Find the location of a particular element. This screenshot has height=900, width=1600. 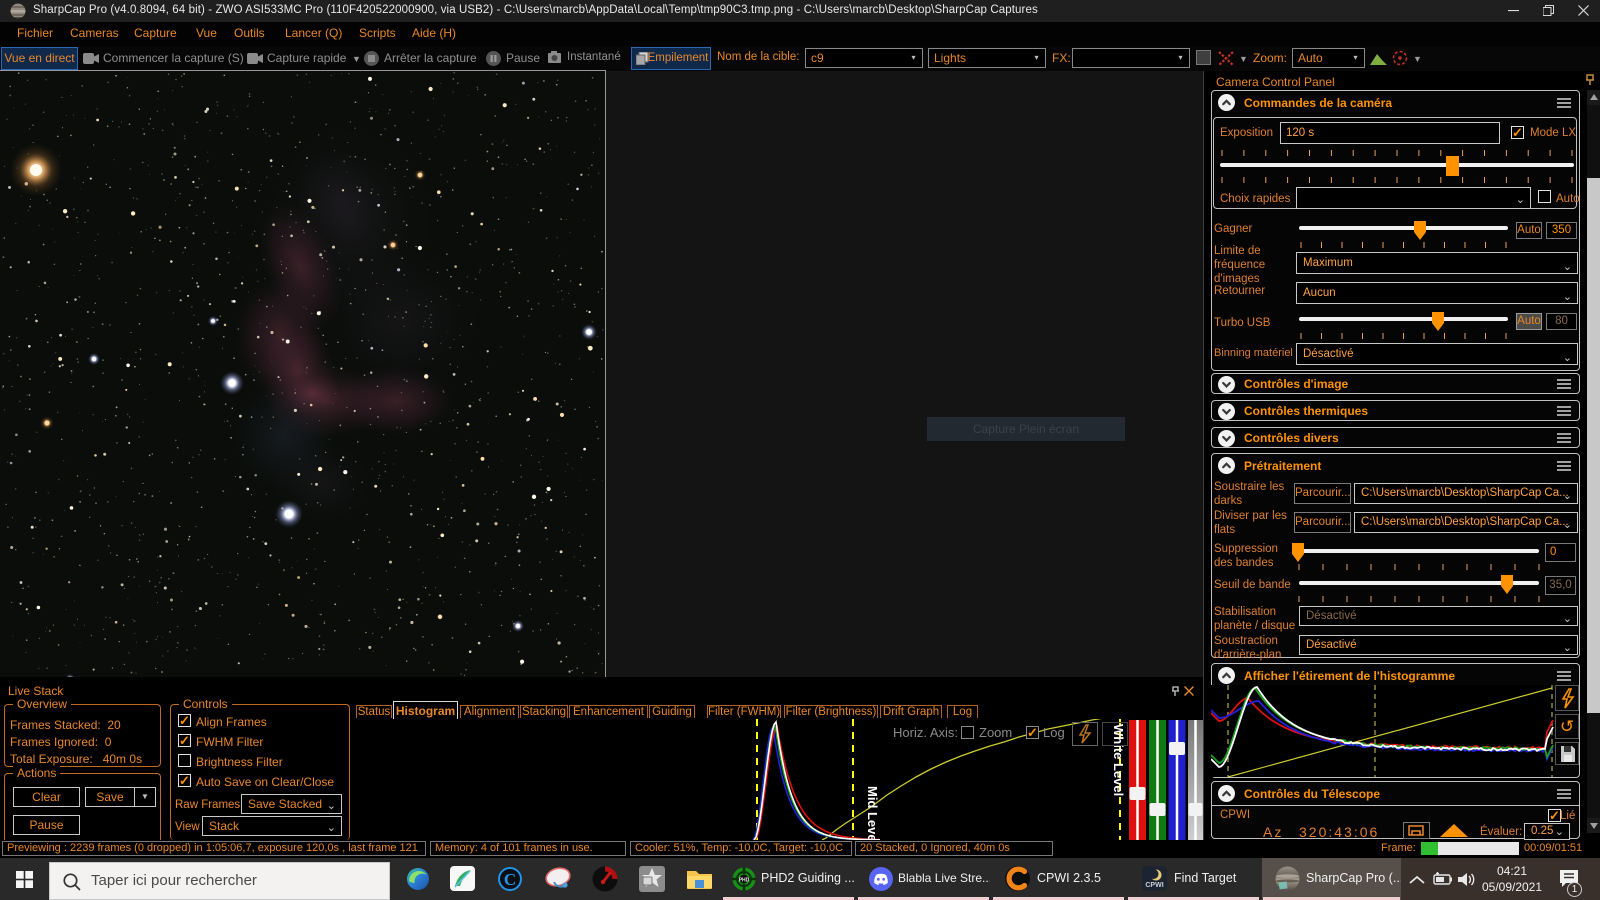

svg-text: CPWI is located at coordinates (1154, 885).